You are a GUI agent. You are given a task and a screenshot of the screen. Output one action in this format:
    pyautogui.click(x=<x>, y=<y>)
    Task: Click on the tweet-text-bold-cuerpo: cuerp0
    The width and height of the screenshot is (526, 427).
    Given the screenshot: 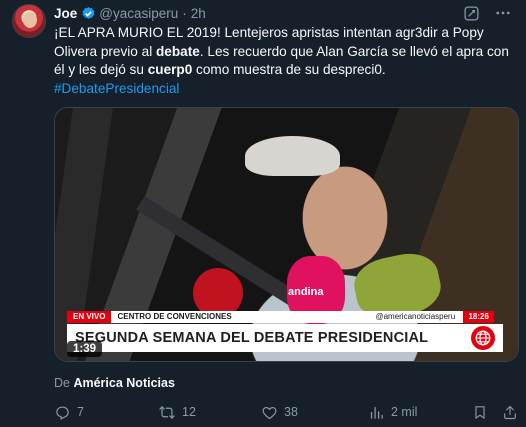 What is the action you would take?
    pyautogui.click(x=170, y=69)
    